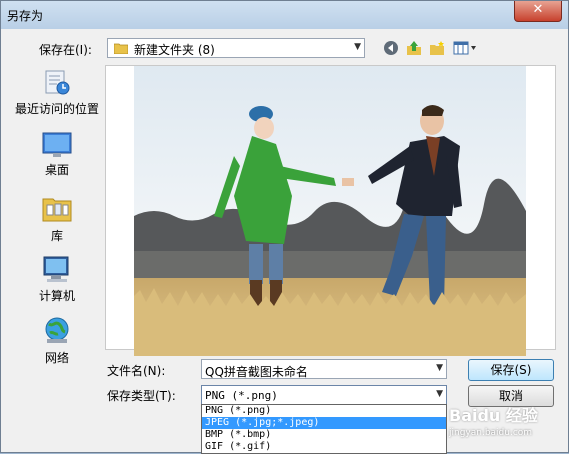  What do you see at coordinates (57, 330) in the screenshot?
I see `network-icon` at bounding box center [57, 330].